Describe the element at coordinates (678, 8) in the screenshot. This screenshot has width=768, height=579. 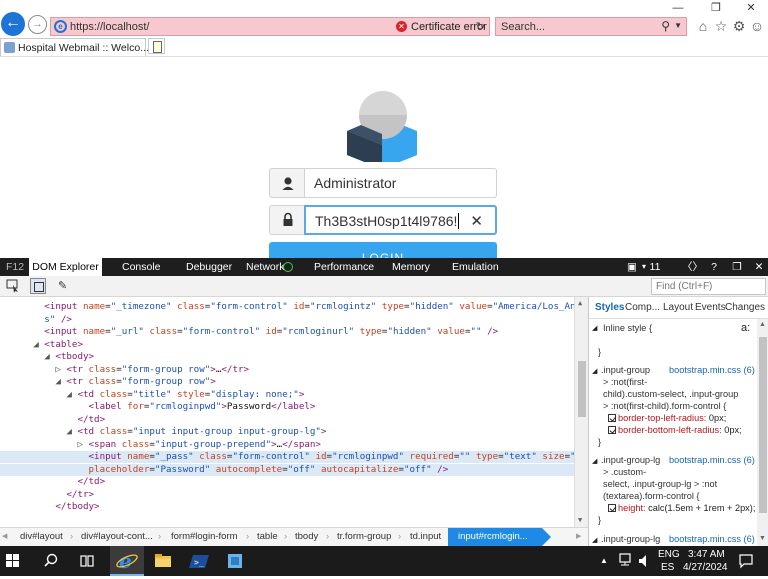
I see `minimize-button: —` at that location.